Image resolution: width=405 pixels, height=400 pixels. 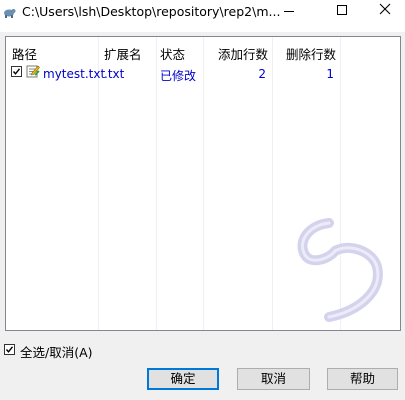 I want to click on row-checkbox, so click(x=16, y=71).